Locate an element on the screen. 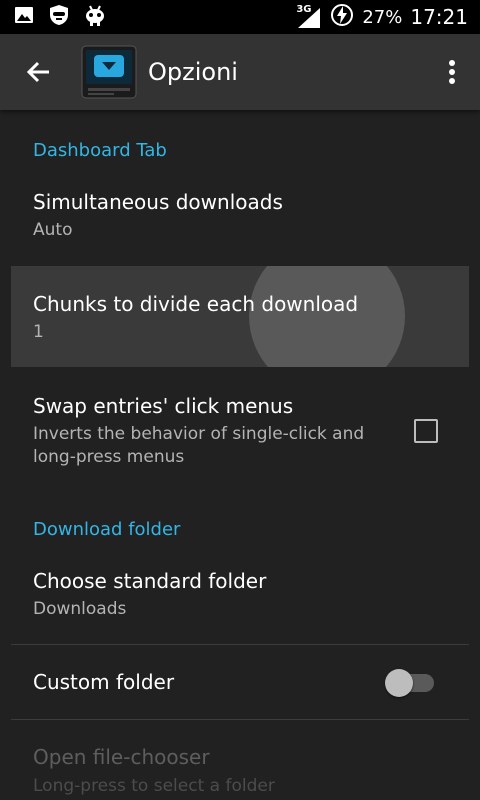 This screenshot has width=480, height=800. image-icon is located at coordinates (24, 17).